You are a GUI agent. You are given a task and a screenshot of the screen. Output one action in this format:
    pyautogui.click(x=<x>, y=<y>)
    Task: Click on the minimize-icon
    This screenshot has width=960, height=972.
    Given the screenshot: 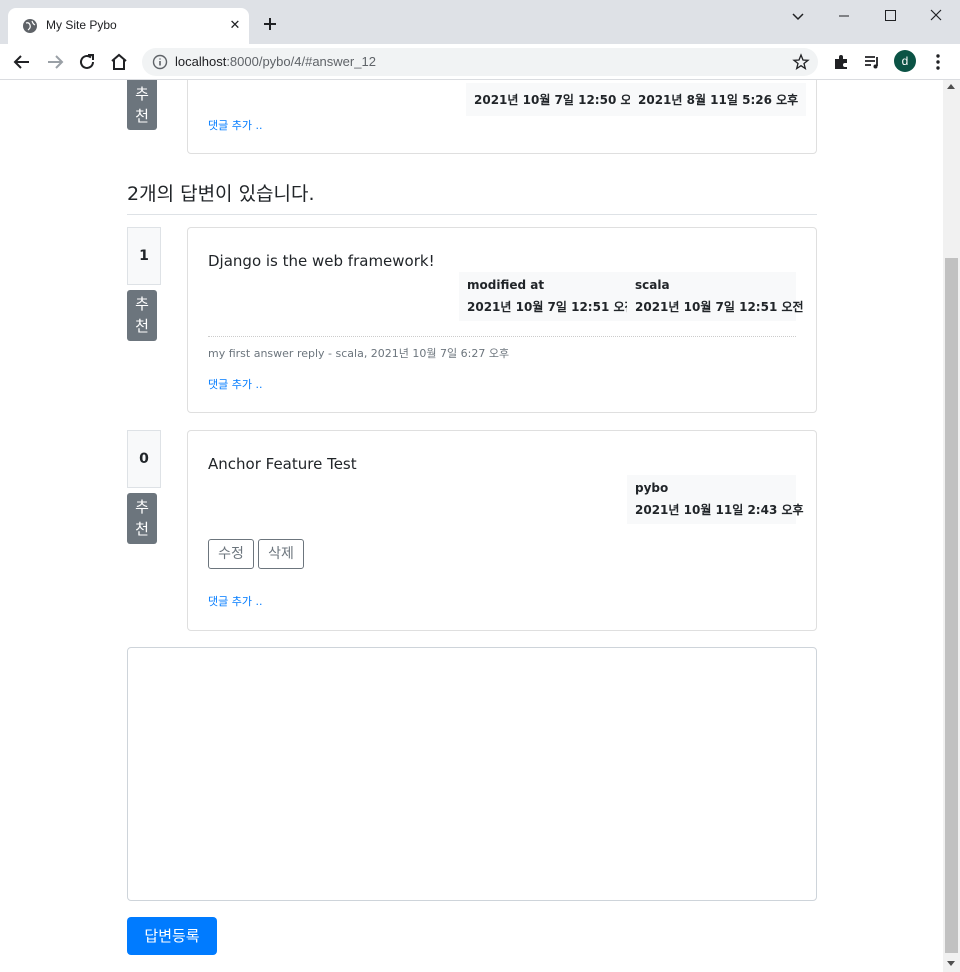 What is the action you would take?
    pyautogui.click(x=844, y=16)
    